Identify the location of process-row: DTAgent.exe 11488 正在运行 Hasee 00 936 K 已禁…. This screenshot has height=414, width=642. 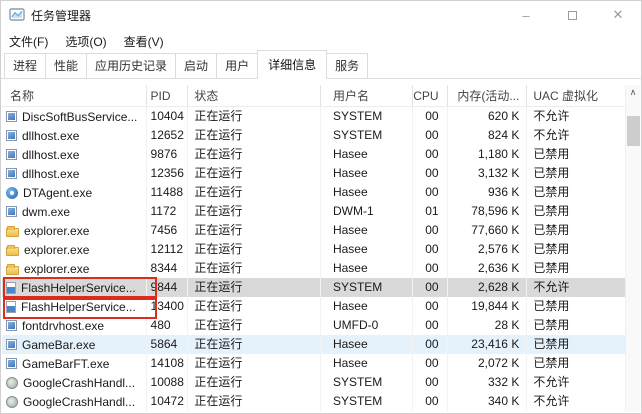
(313, 192).